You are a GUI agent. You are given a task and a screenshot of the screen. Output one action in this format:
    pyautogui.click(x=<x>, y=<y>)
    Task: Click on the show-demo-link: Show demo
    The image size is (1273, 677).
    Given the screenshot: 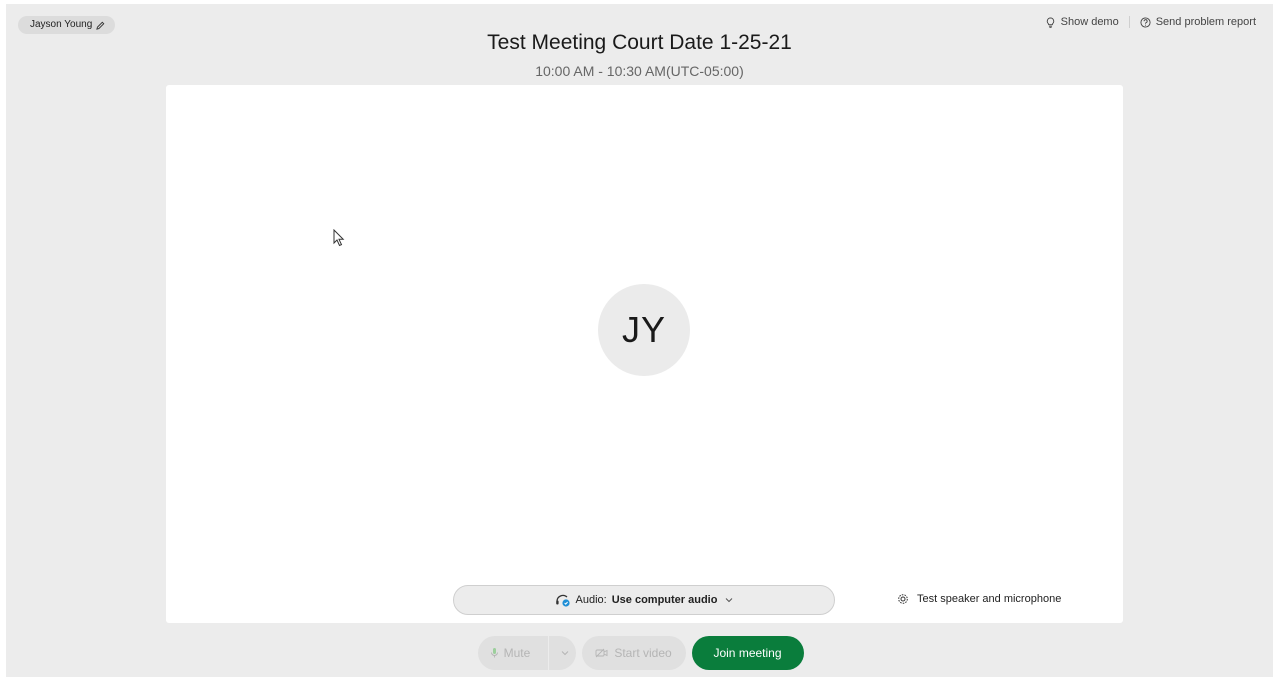 What is the action you would take?
    pyautogui.click(x=1082, y=22)
    